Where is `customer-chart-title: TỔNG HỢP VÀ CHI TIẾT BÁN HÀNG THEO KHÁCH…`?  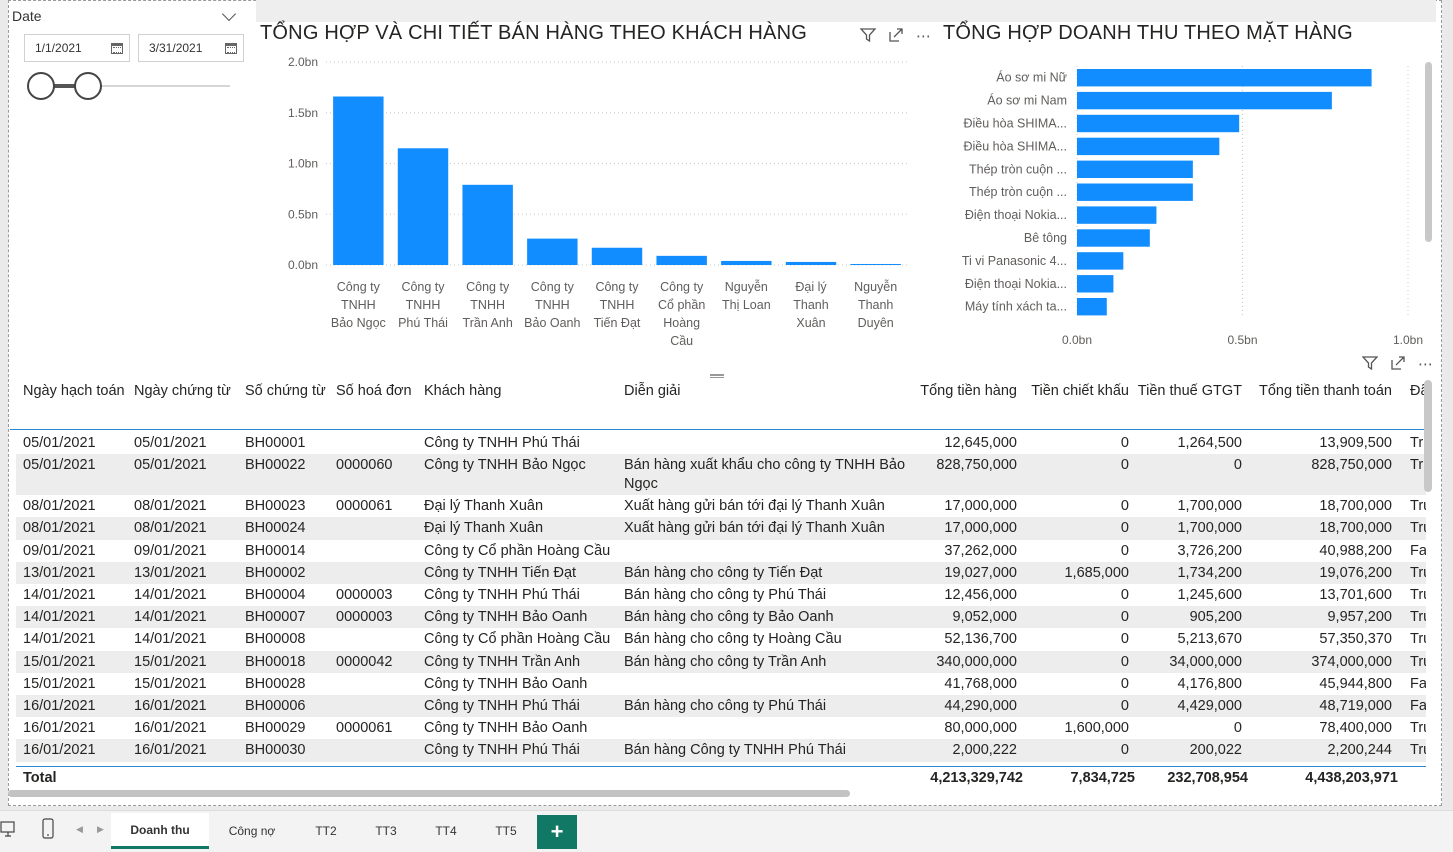
customer-chart-title: TỔNG HỢP VÀ CHI TIẾT BÁN HÀNG THEO KHÁCH… is located at coordinates (533, 33).